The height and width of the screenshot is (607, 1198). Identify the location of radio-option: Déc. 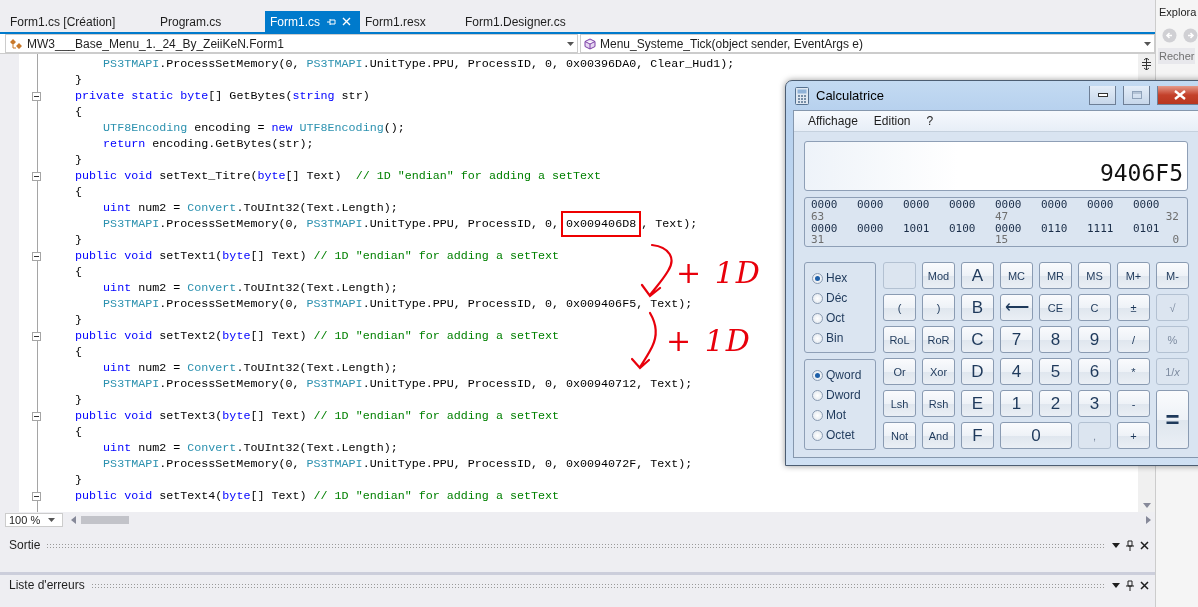
(843, 298).